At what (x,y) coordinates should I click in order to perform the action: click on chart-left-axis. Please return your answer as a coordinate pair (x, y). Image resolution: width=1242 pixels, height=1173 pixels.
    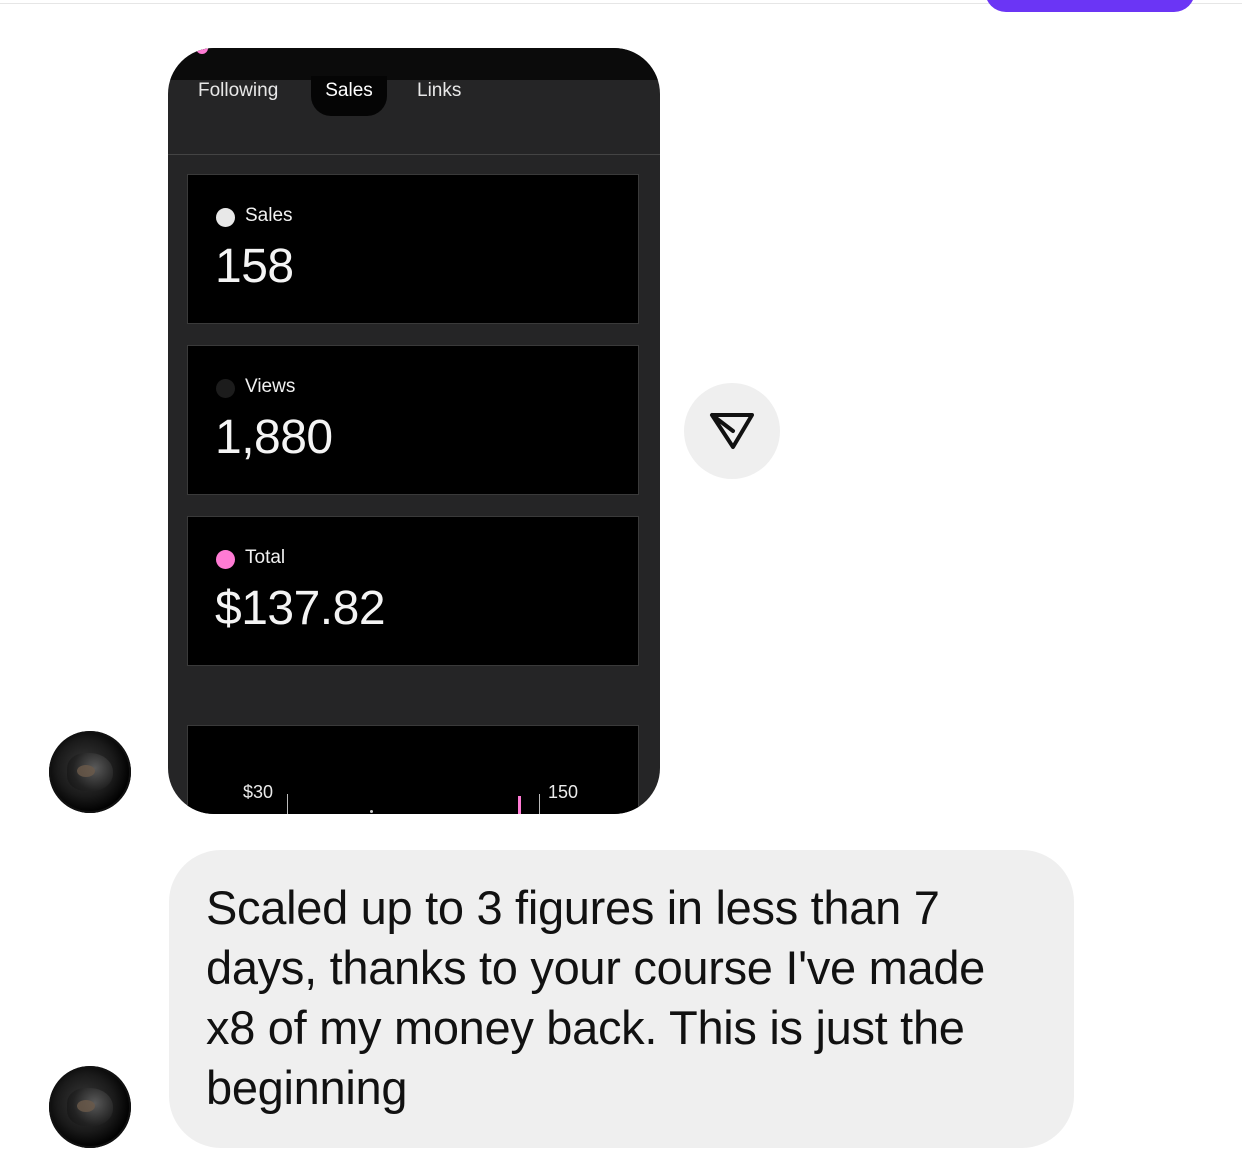
    Looking at the image, I should click on (287, 804).